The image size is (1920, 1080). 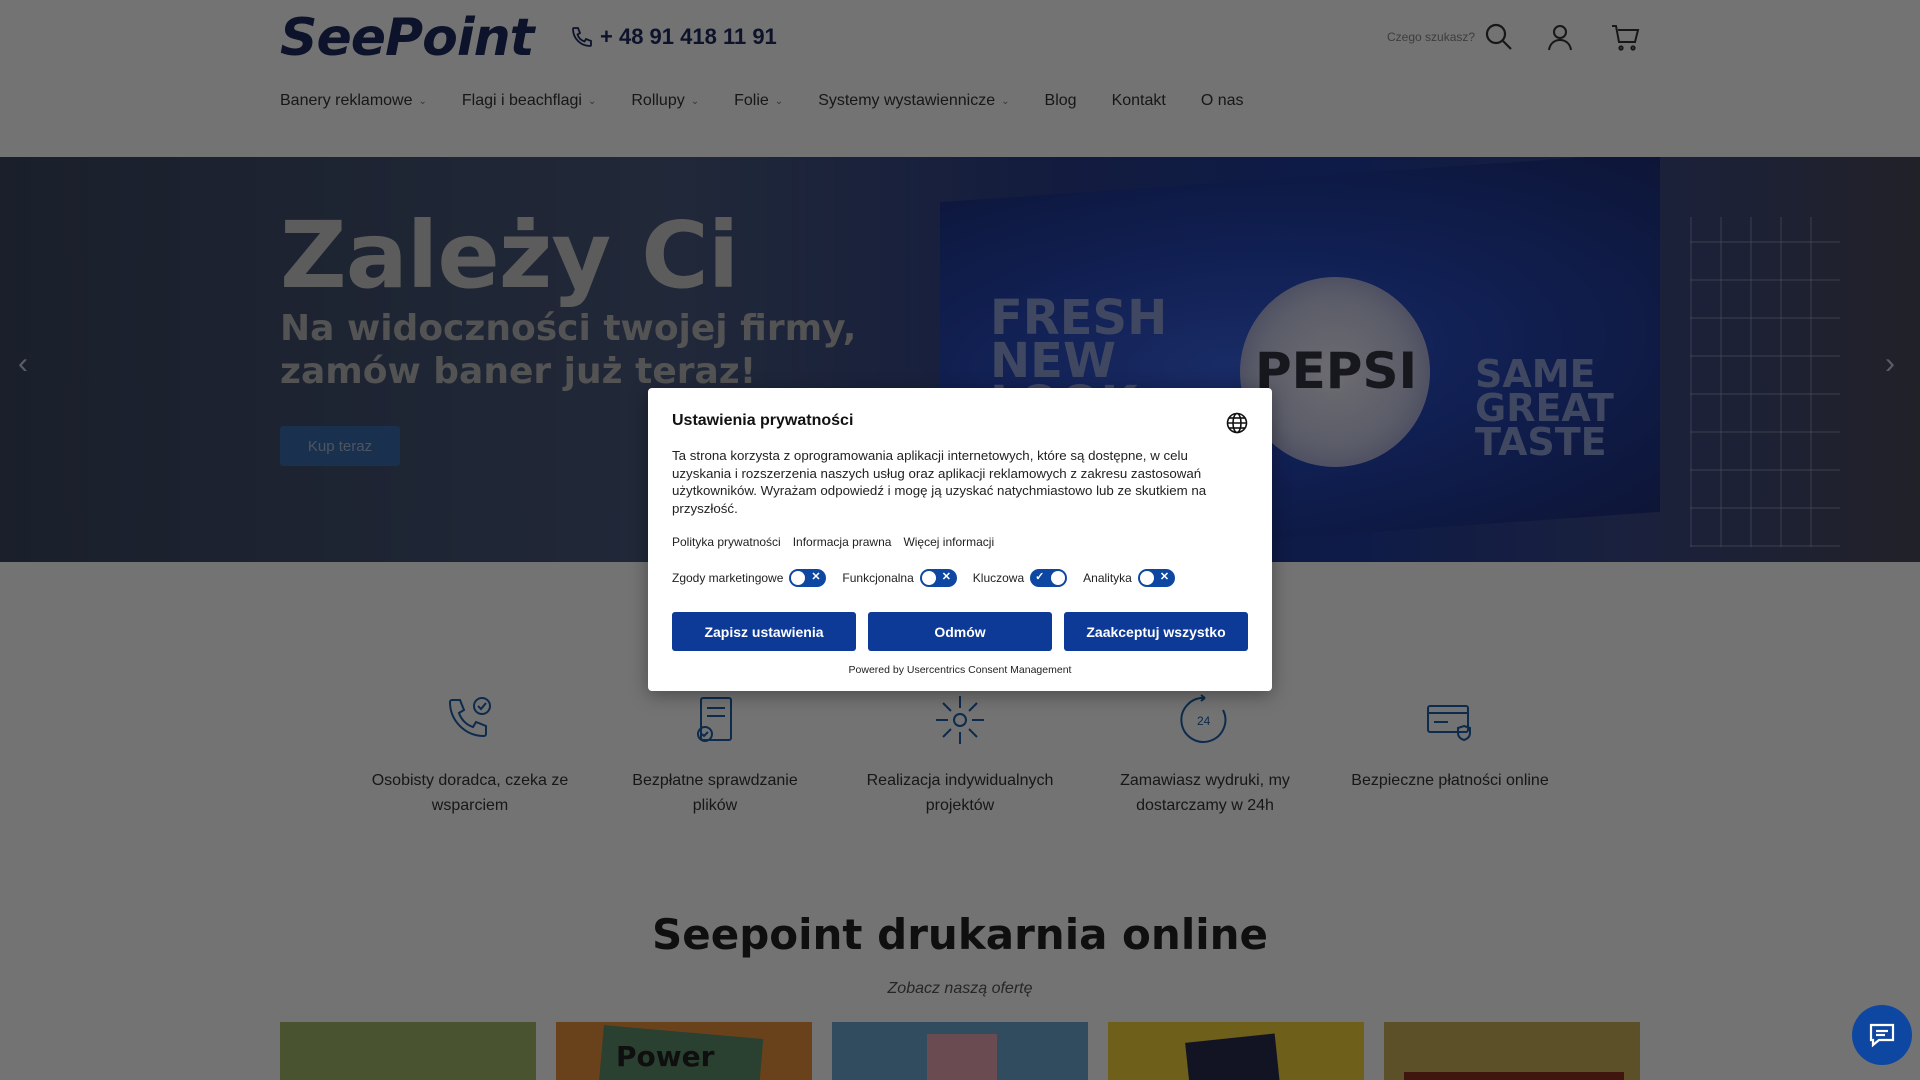 What do you see at coordinates (842, 542) in the screenshot?
I see `legal-info-link: Informacja prawna` at bounding box center [842, 542].